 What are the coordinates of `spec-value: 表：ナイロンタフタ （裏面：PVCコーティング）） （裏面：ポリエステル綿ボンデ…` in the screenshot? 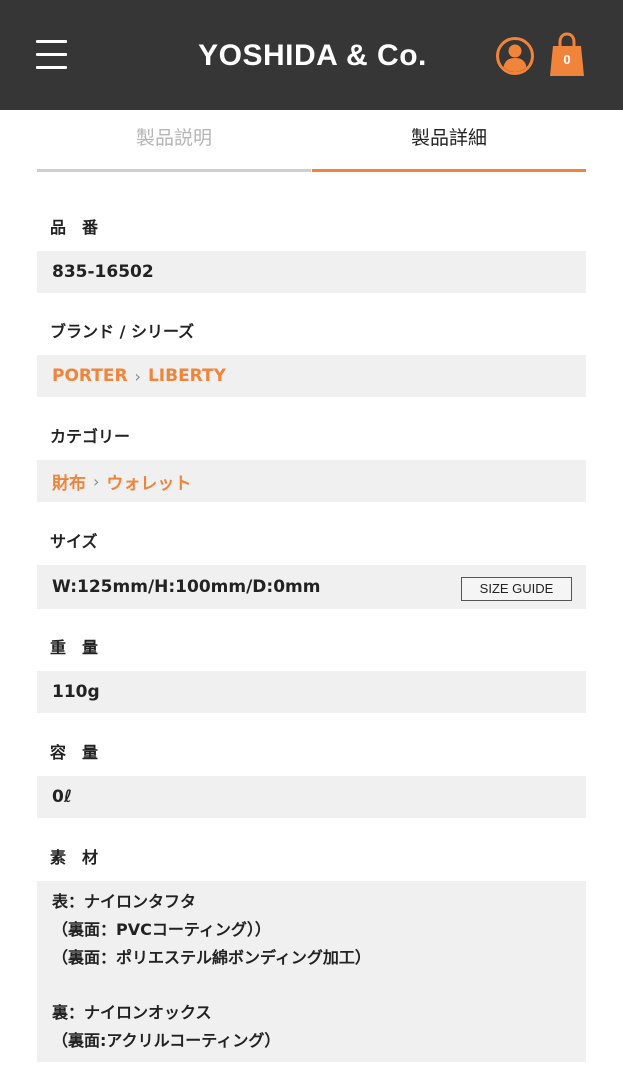 It's located at (311, 971).